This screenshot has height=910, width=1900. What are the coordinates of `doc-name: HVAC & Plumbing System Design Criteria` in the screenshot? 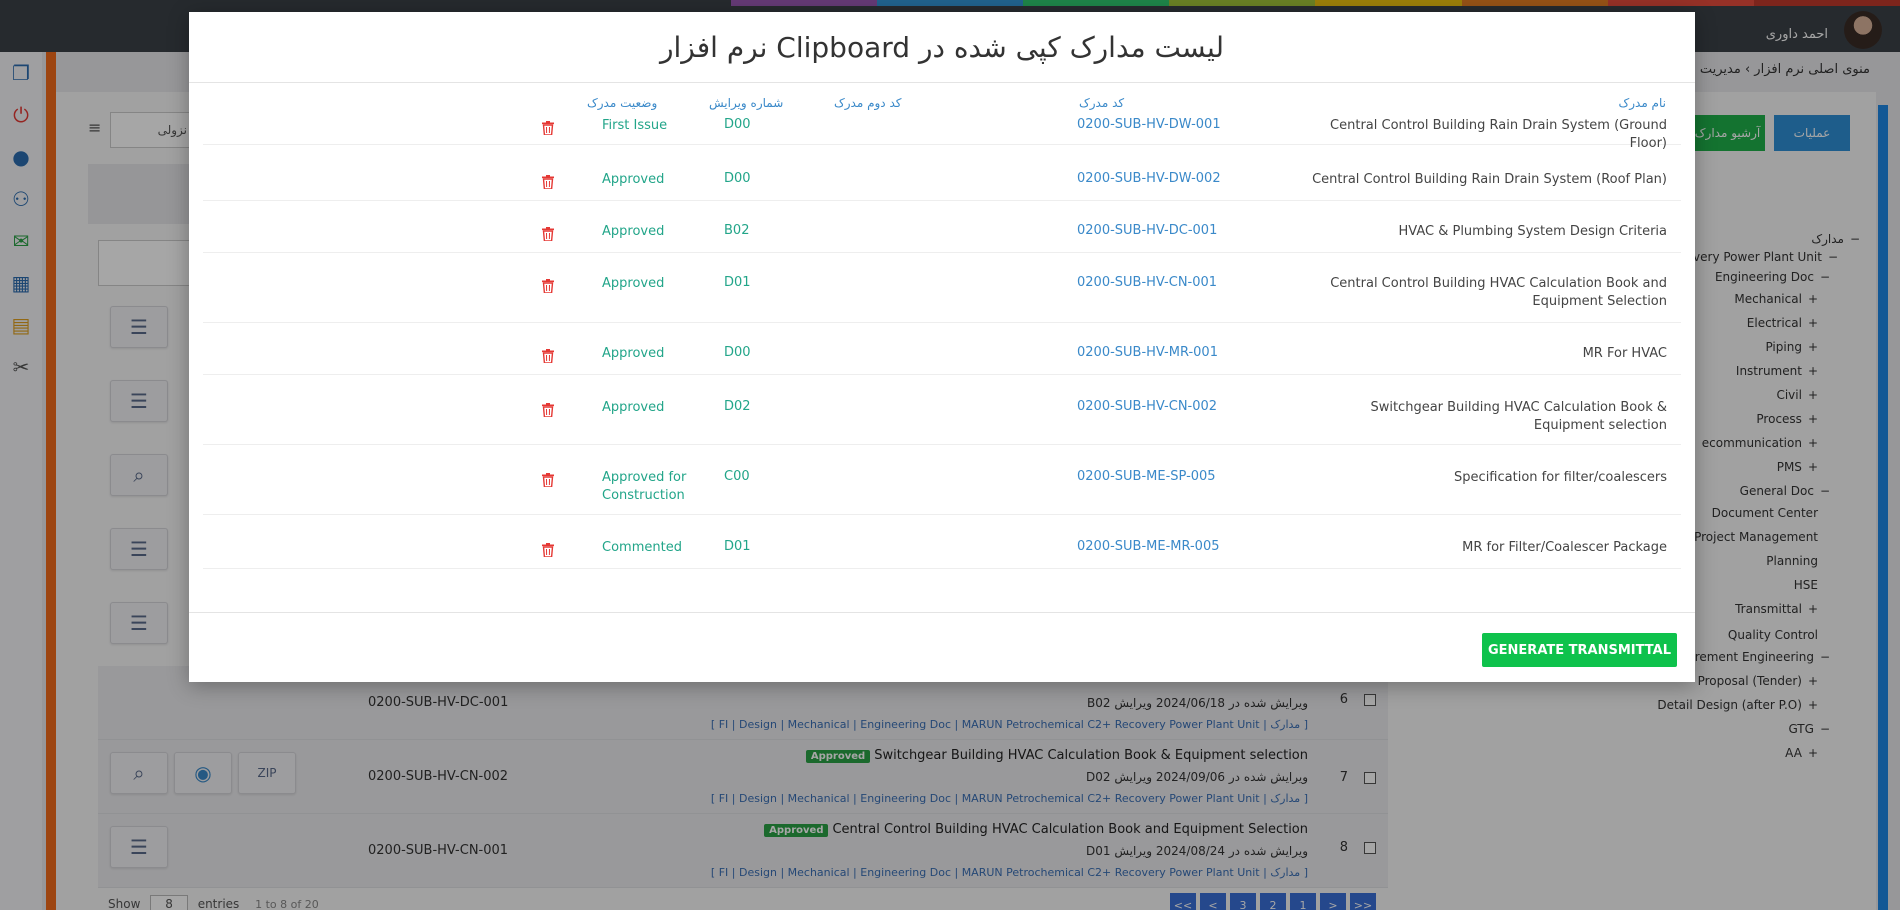 It's located at (1533, 231).